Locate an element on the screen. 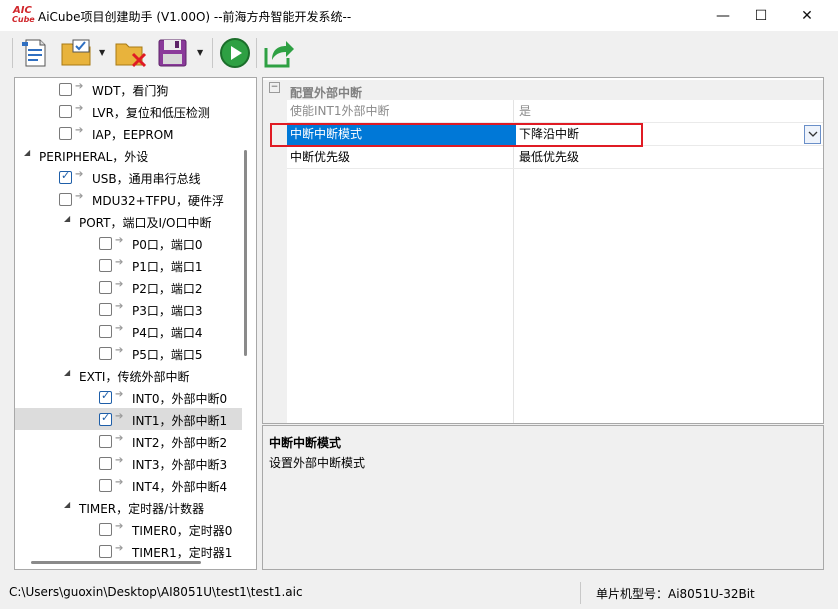 Image resolution: width=838 pixels, height=609 pixels. toolbar-grip is located at coordinates (12, 53).